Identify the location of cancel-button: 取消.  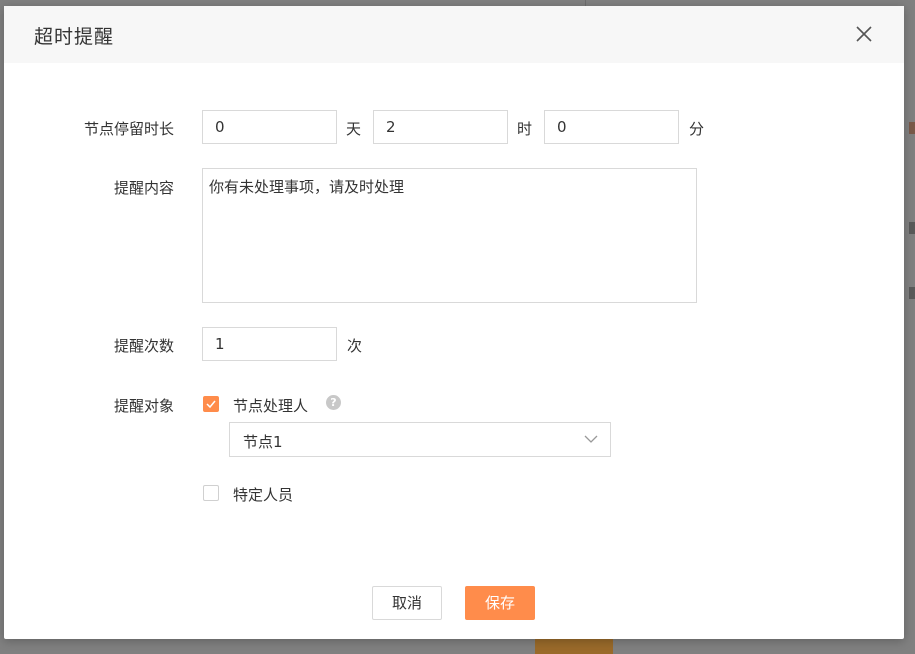
(407, 603).